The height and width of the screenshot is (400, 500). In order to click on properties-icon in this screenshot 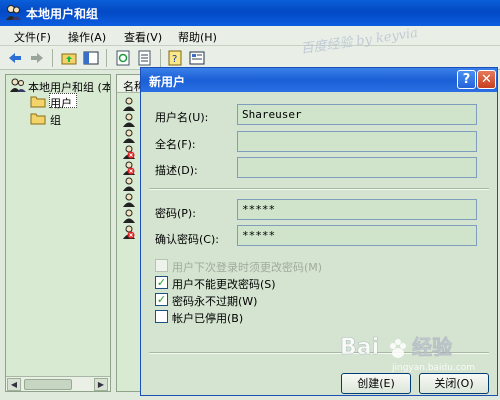, I will do `click(197, 58)`.